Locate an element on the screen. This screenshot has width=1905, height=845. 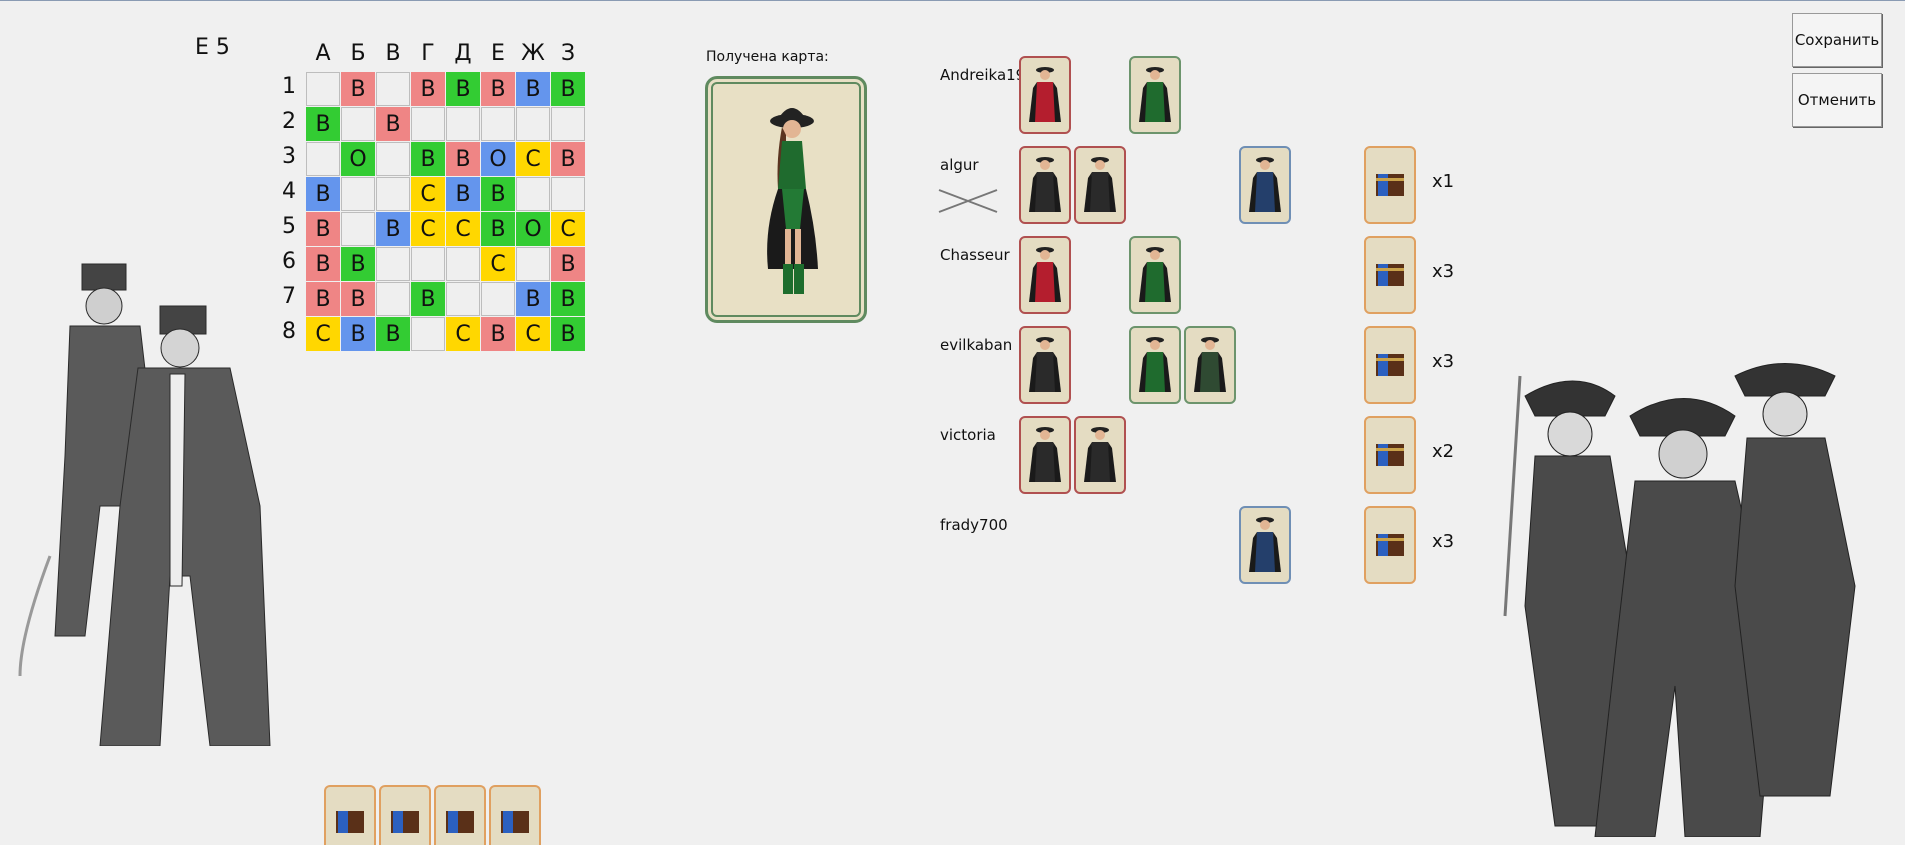
current-cell-label: Е 5 is located at coordinates (212, 47).